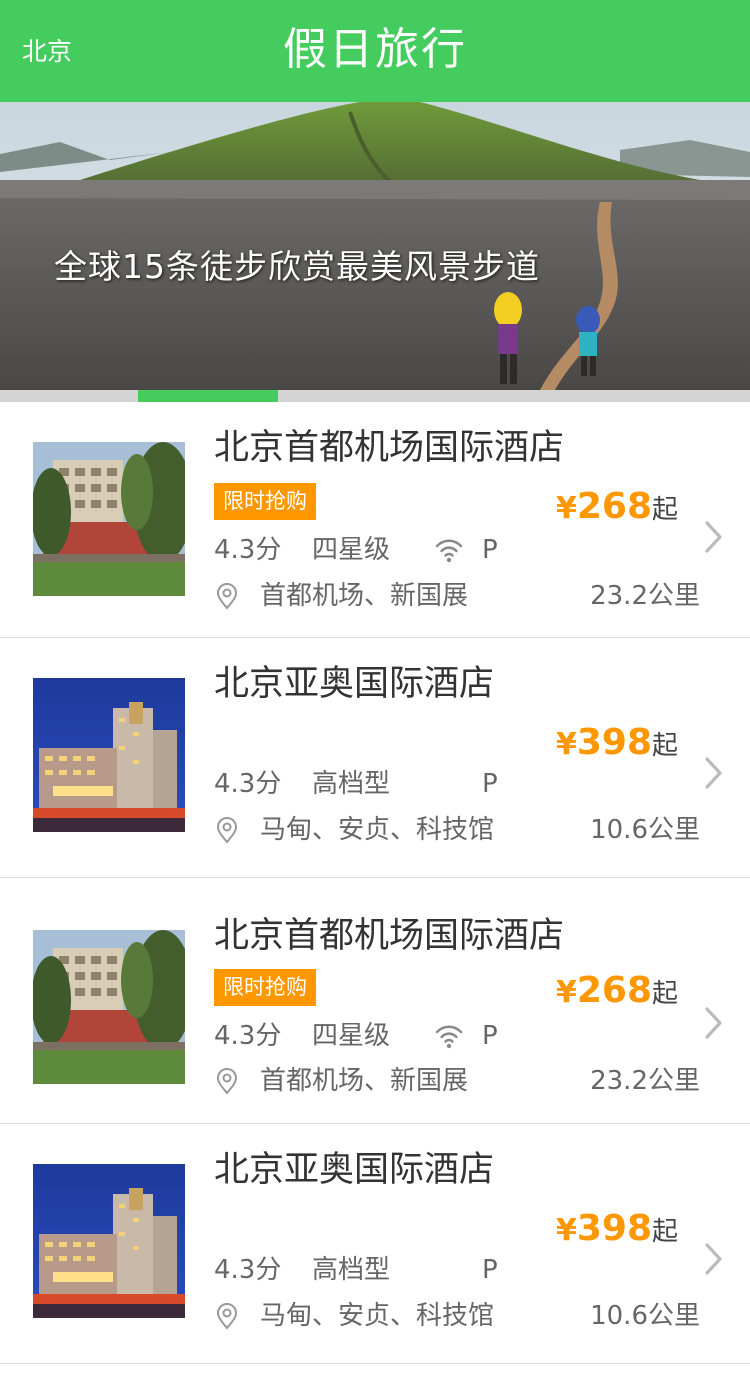  What do you see at coordinates (375, 396) in the screenshot?
I see `banner-page-indicator` at bounding box center [375, 396].